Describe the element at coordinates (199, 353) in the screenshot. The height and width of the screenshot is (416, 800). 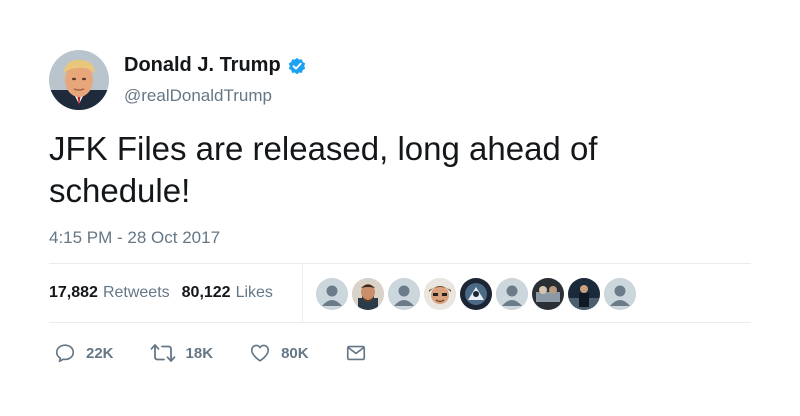
I see `retweet-count: 18K` at that location.